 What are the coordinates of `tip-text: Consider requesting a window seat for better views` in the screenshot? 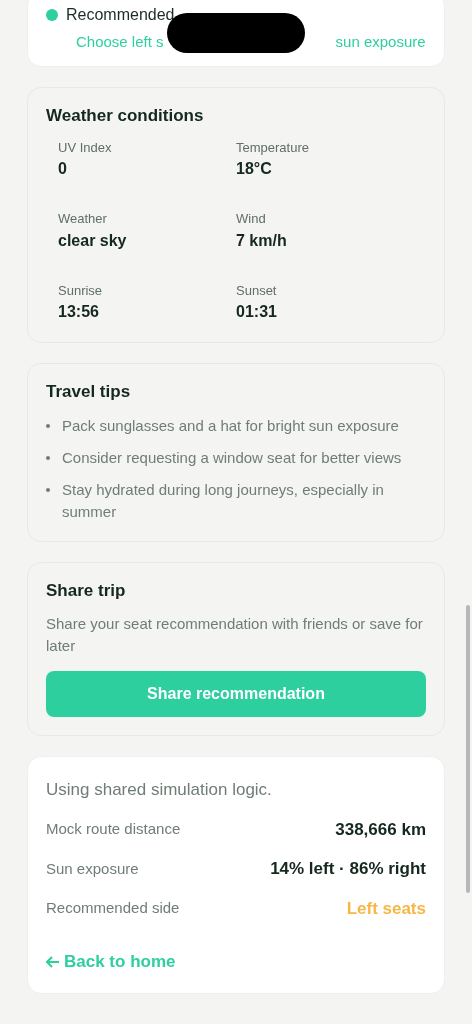 It's located at (232, 457).